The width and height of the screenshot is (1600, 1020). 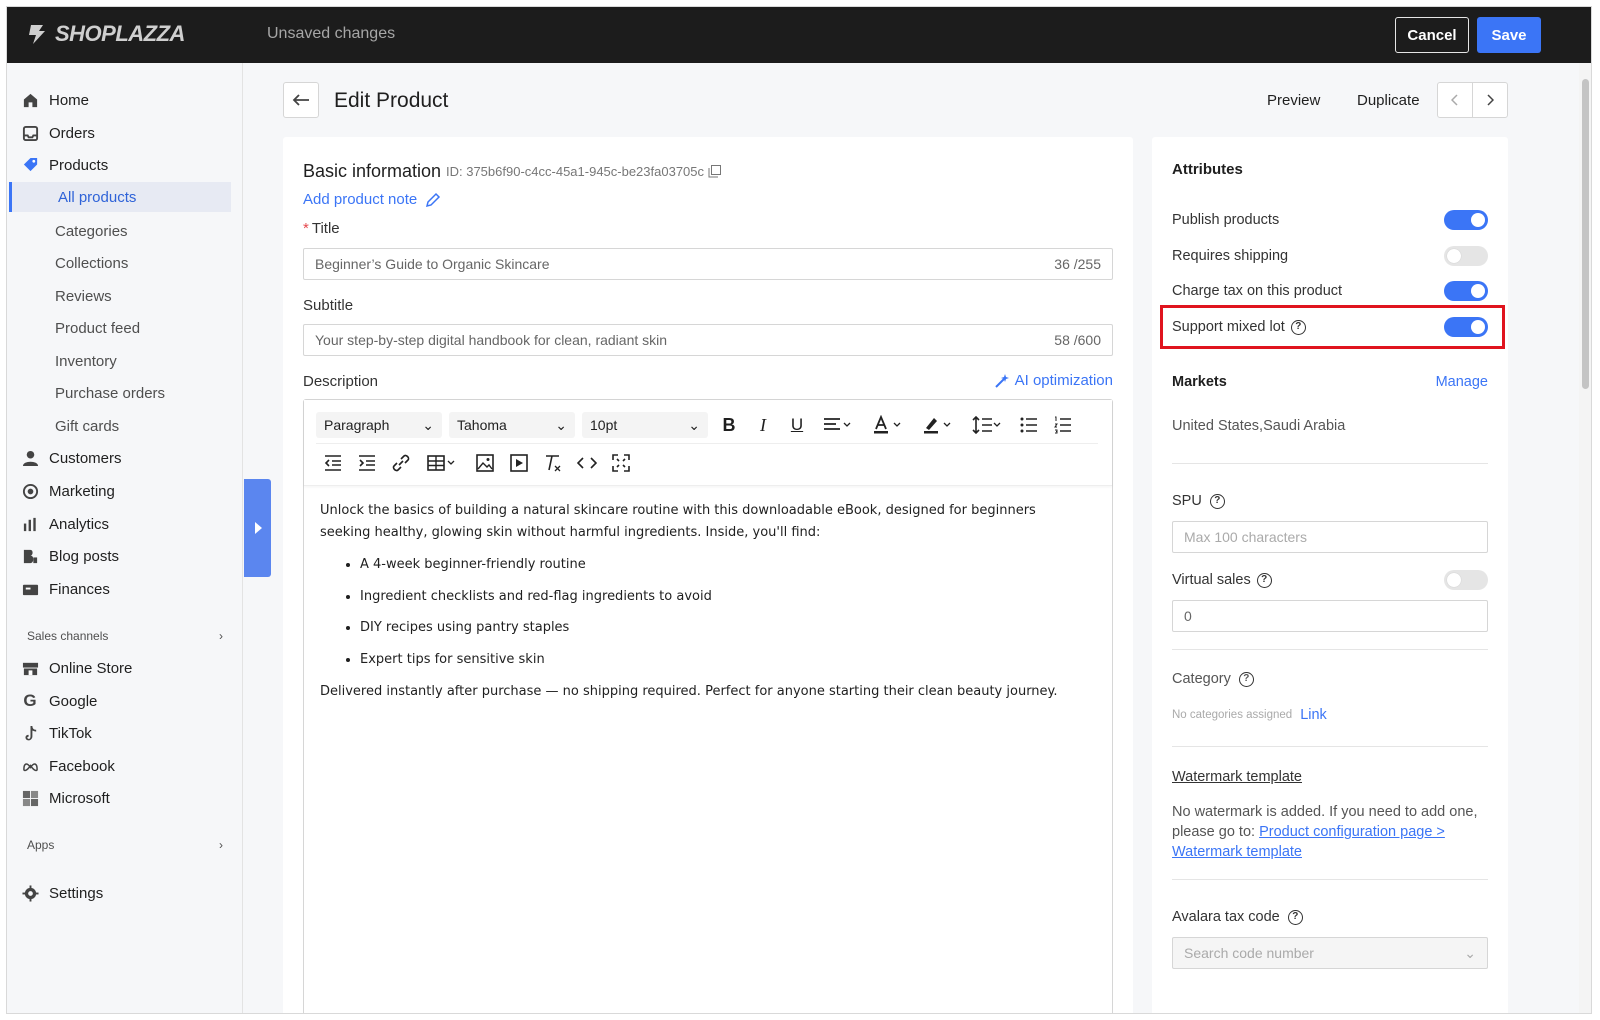 What do you see at coordinates (1330, 953) in the screenshot?
I see `avalara-tax-code-select: Search code number ⌄` at bounding box center [1330, 953].